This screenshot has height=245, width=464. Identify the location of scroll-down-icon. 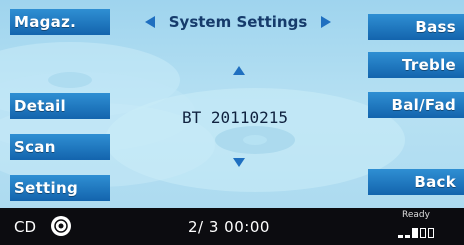
(239, 162).